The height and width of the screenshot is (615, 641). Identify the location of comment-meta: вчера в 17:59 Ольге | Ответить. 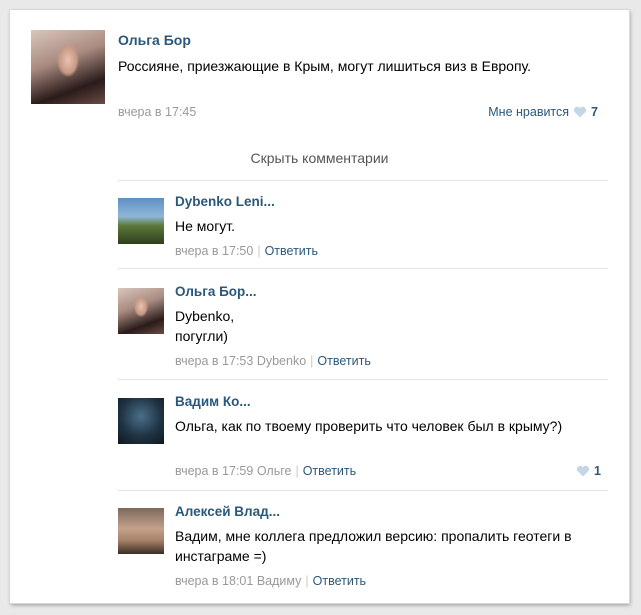
(265, 471).